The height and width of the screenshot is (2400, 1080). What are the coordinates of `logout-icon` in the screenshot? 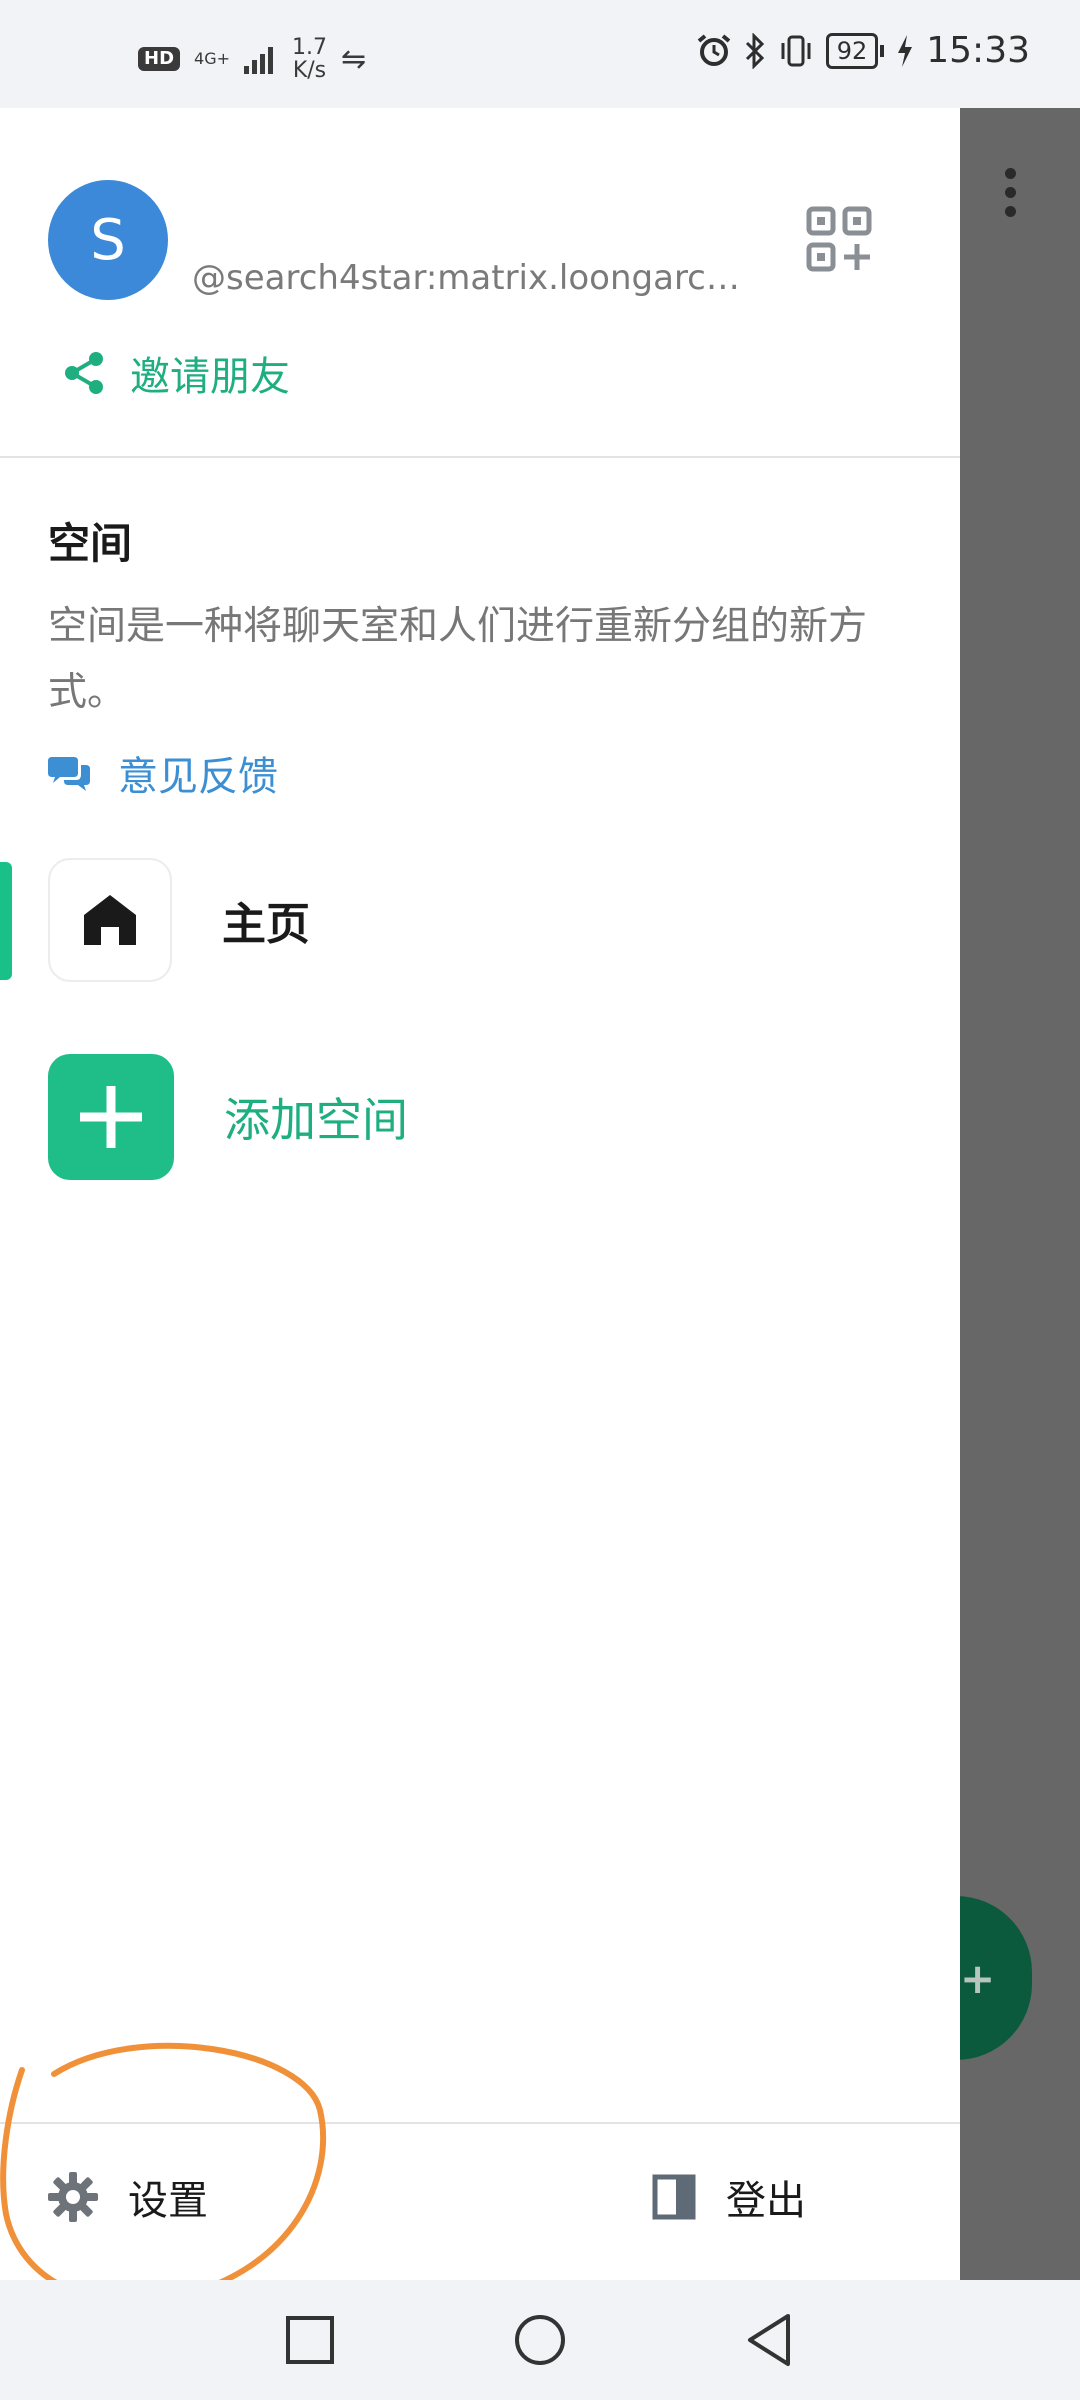 It's located at (674, 2197).